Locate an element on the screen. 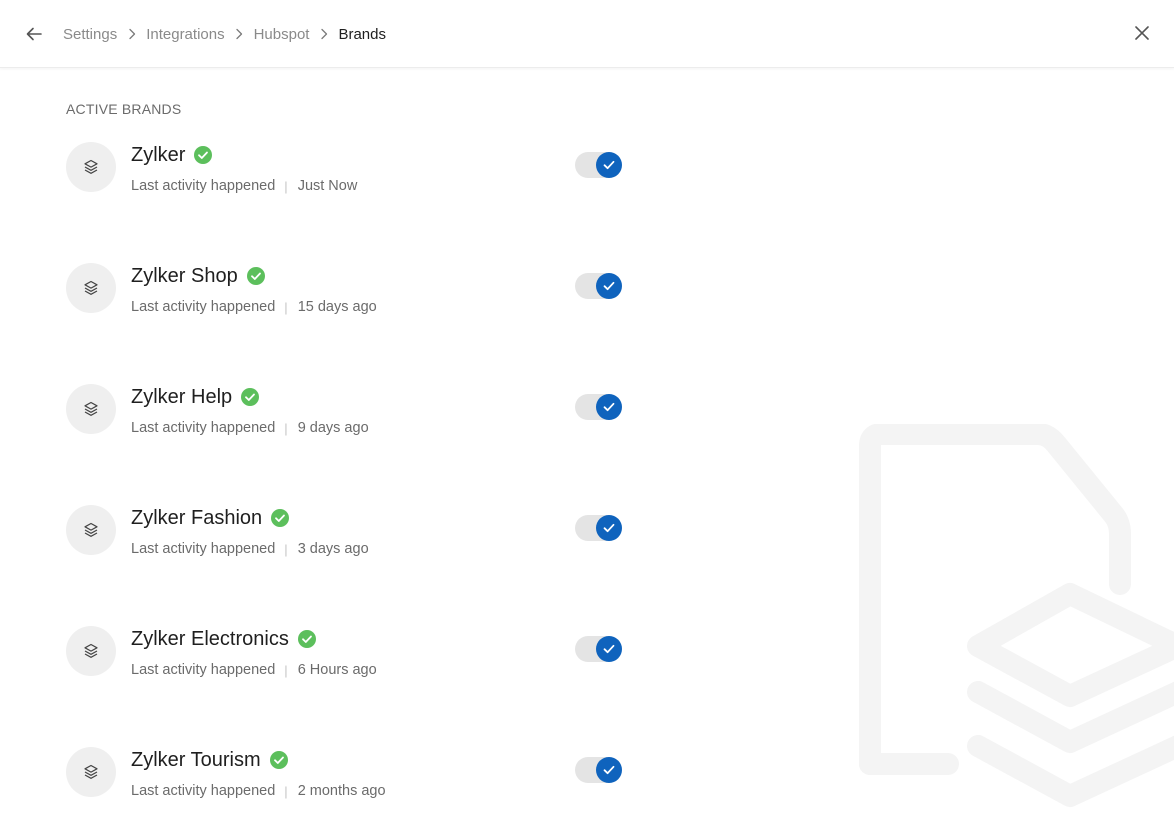  last-activity-time: 2 months ago is located at coordinates (341, 791).